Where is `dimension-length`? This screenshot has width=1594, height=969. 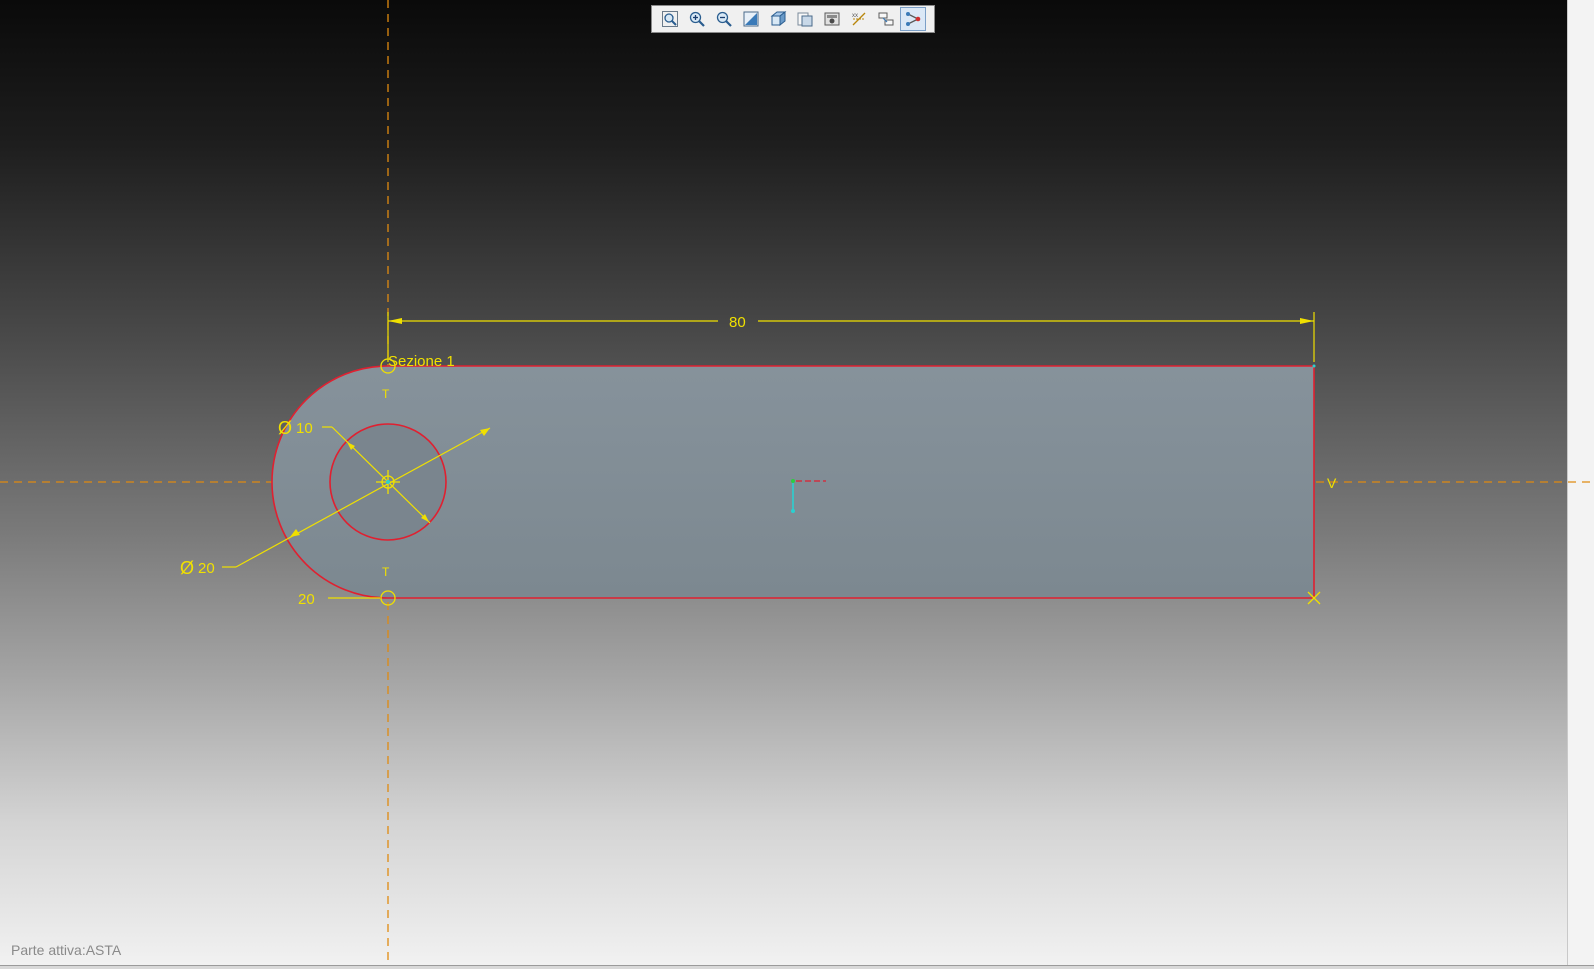 dimension-length is located at coordinates (851, 337).